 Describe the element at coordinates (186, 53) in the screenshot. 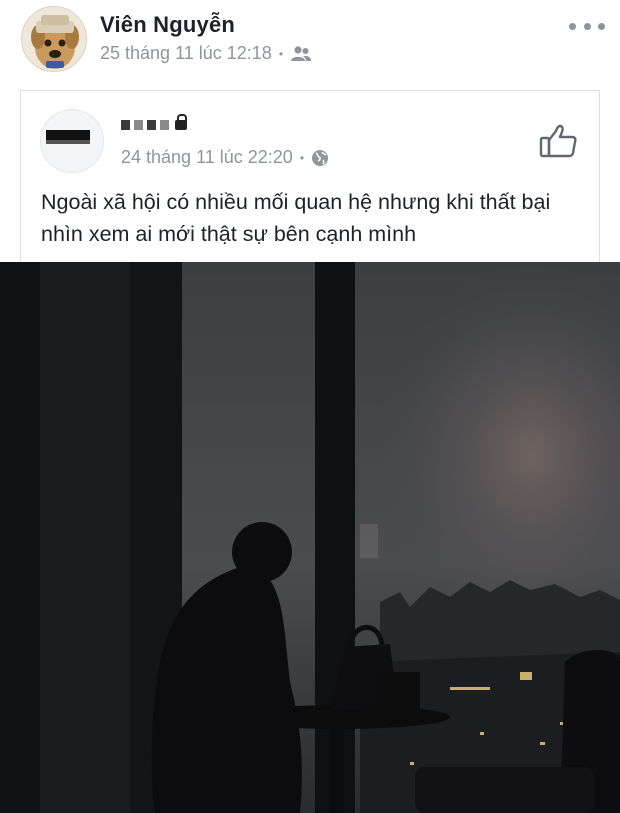

I see `post-timestamp: 25 tháng 11 lúc 12:18` at that location.